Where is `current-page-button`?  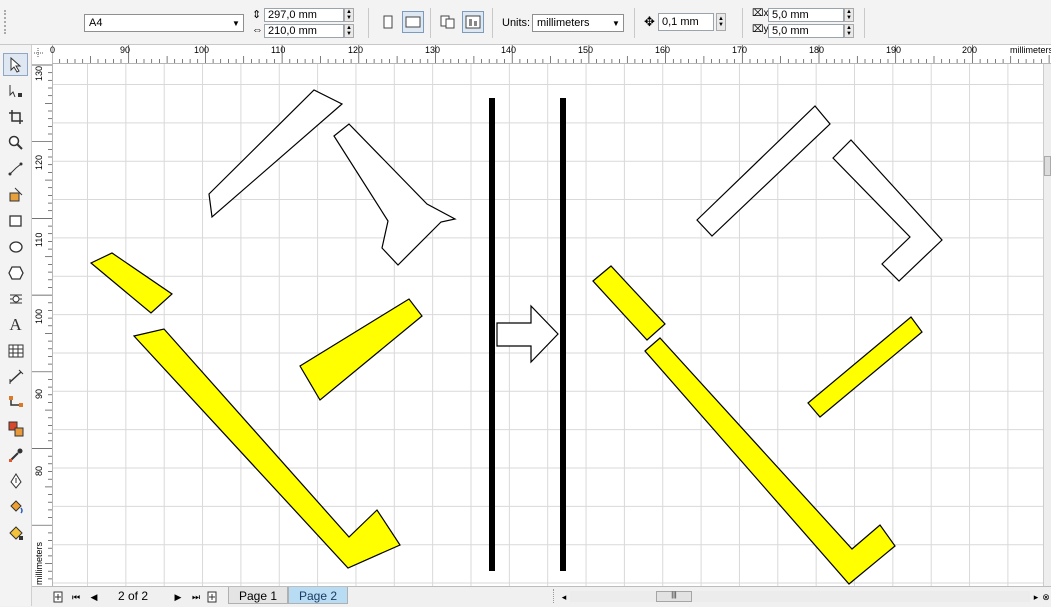
current-page-button is located at coordinates (473, 22).